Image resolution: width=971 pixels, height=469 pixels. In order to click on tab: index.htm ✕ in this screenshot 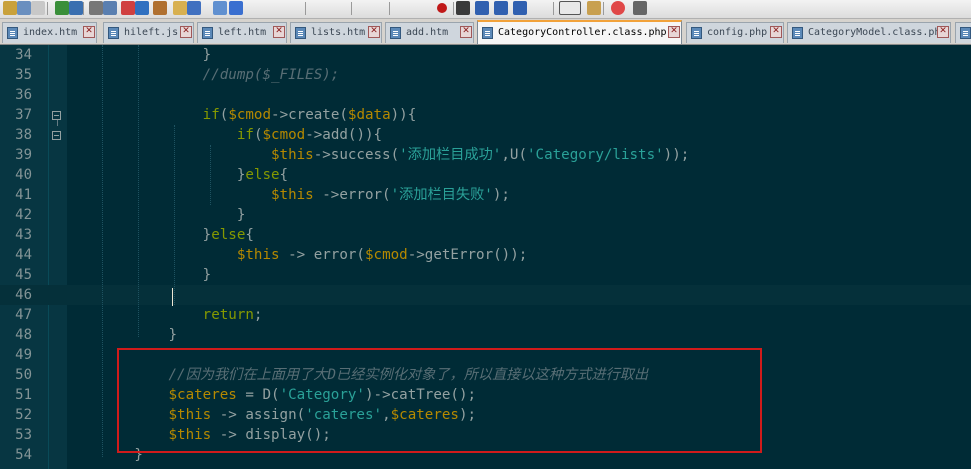, I will do `click(49, 32)`.